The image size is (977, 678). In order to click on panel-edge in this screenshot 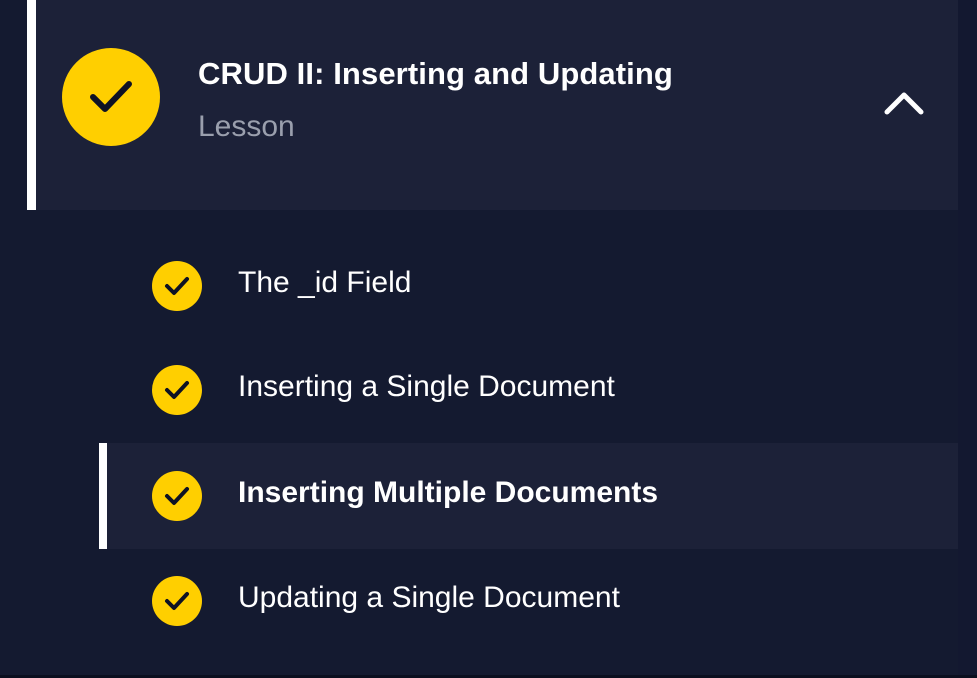, I will do `click(967, 339)`.